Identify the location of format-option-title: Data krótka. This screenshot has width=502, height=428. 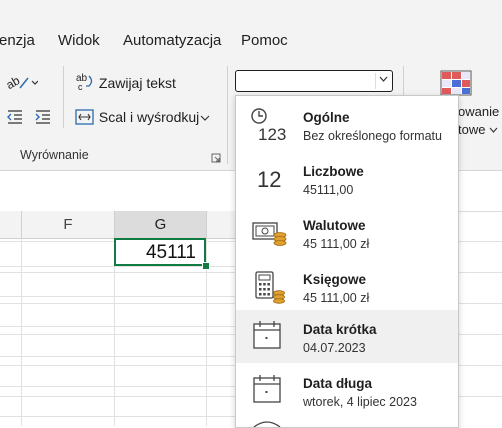
(340, 329).